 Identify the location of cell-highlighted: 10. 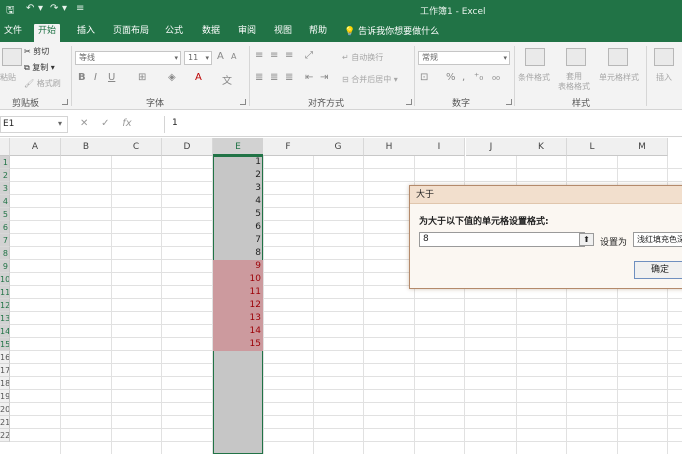
(238, 279).